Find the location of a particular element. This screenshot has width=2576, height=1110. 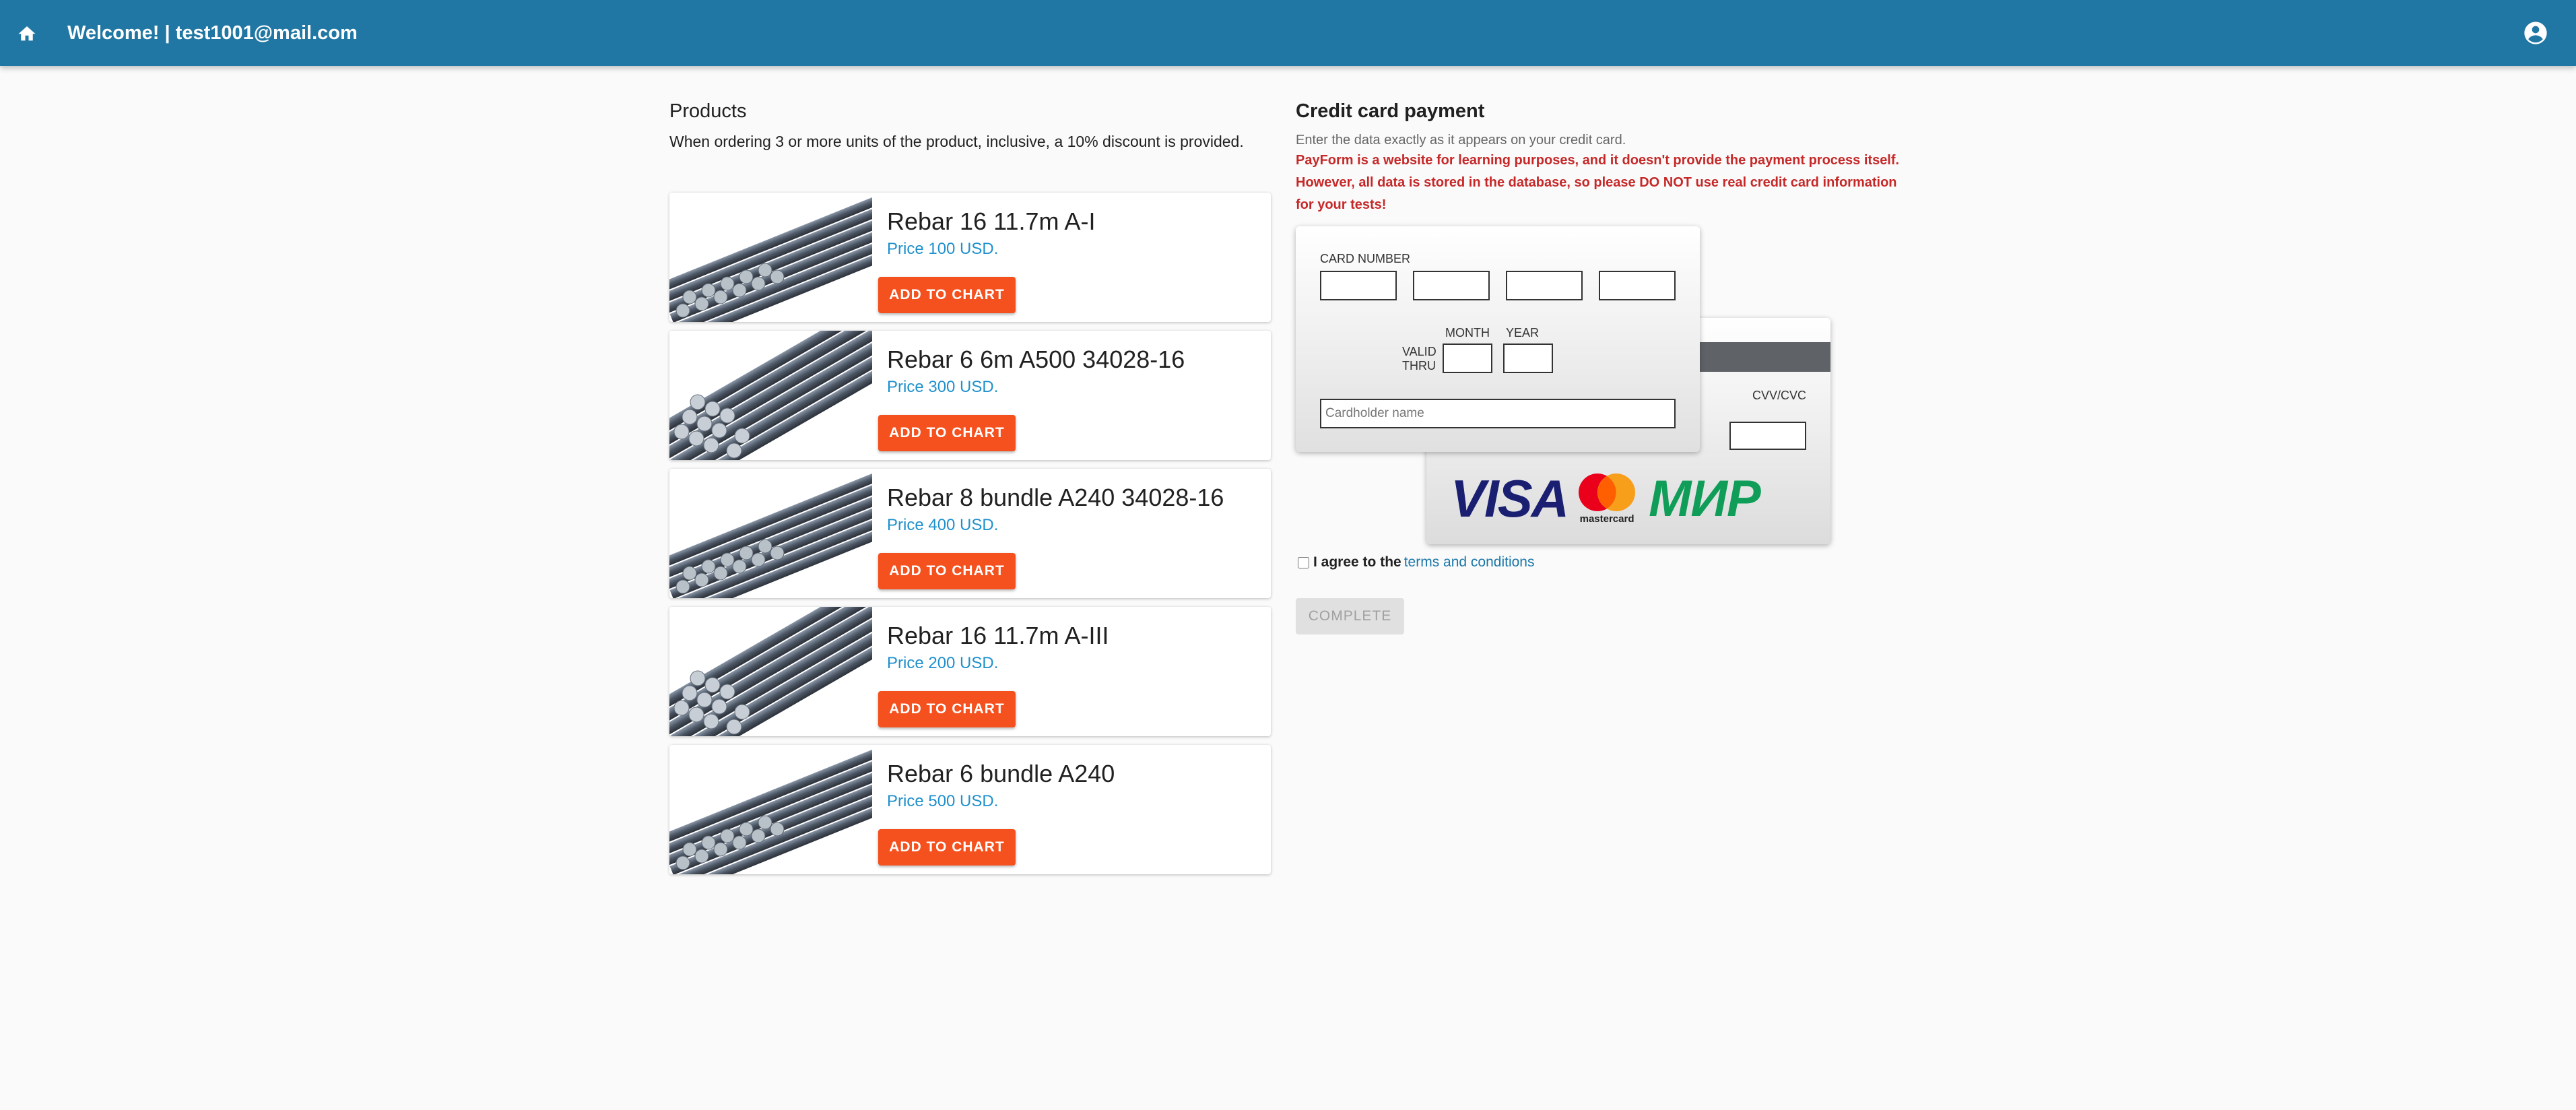

cvv-input is located at coordinates (1767, 436).